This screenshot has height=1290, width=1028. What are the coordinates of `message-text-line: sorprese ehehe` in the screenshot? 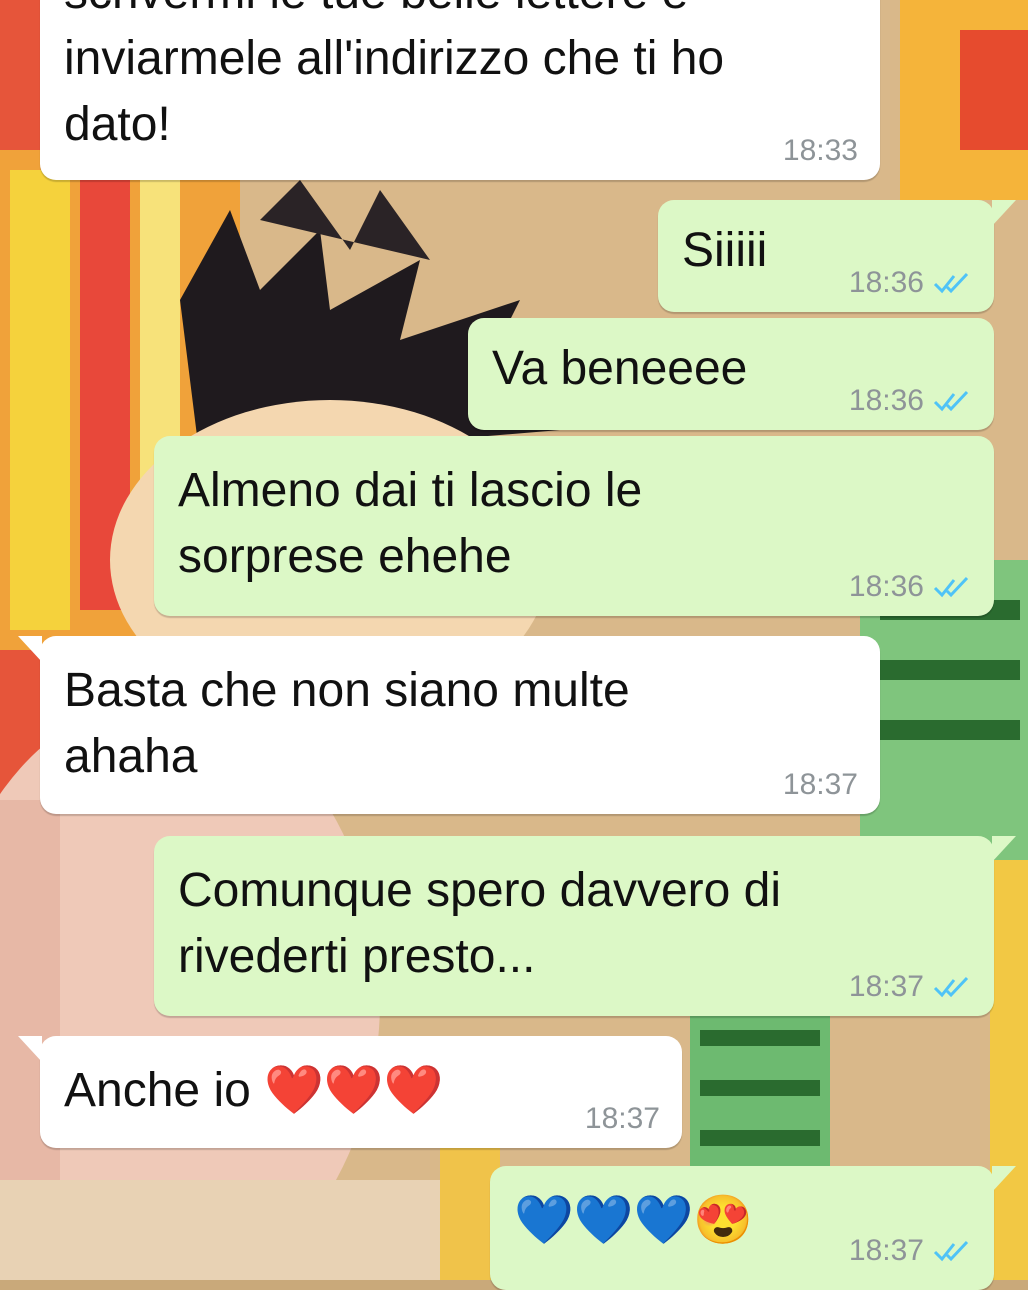 It's located at (345, 556).